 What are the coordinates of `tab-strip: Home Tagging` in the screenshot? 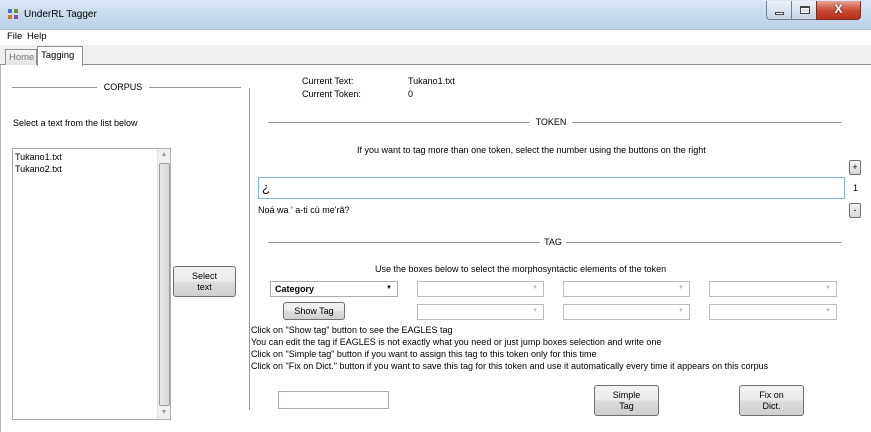 It's located at (435, 55).